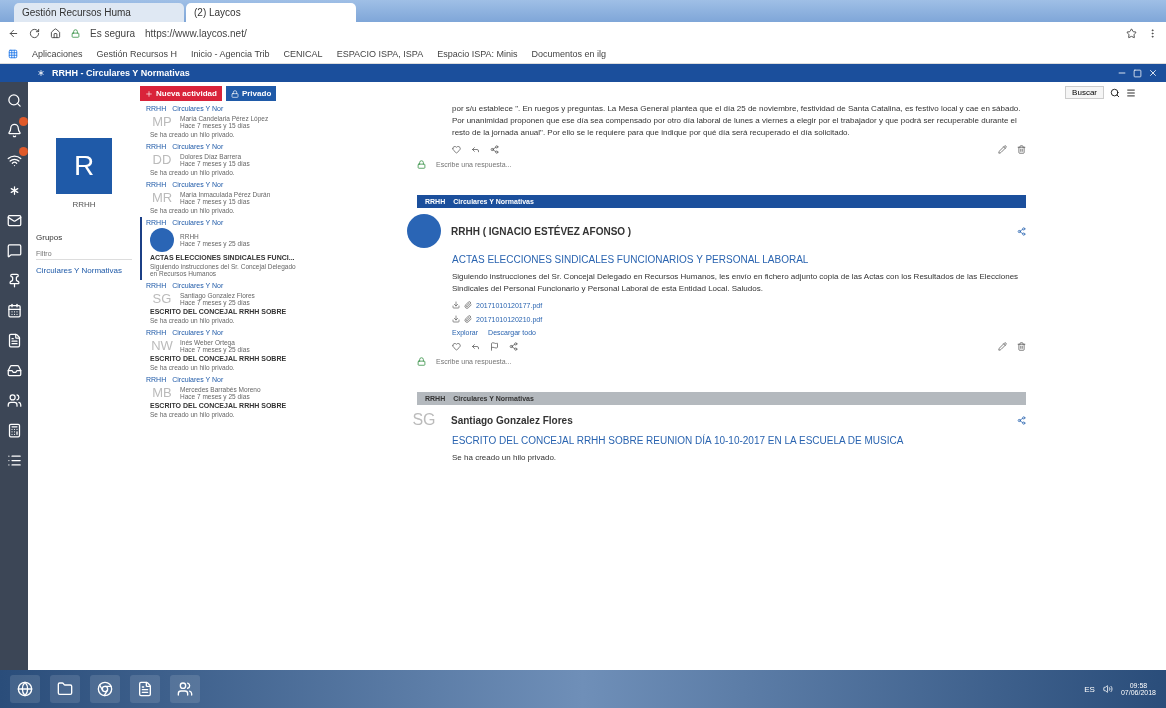 The width and height of the screenshot is (1166, 708). What do you see at coordinates (14, 370) in the screenshot?
I see `inbox-icon` at bounding box center [14, 370].